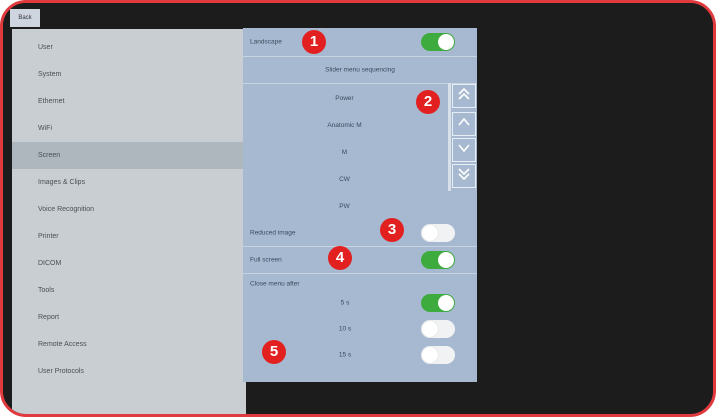 The width and height of the screenshot is (718, 417). I want to click on sidebar-item-system: System, so click(129, 74).